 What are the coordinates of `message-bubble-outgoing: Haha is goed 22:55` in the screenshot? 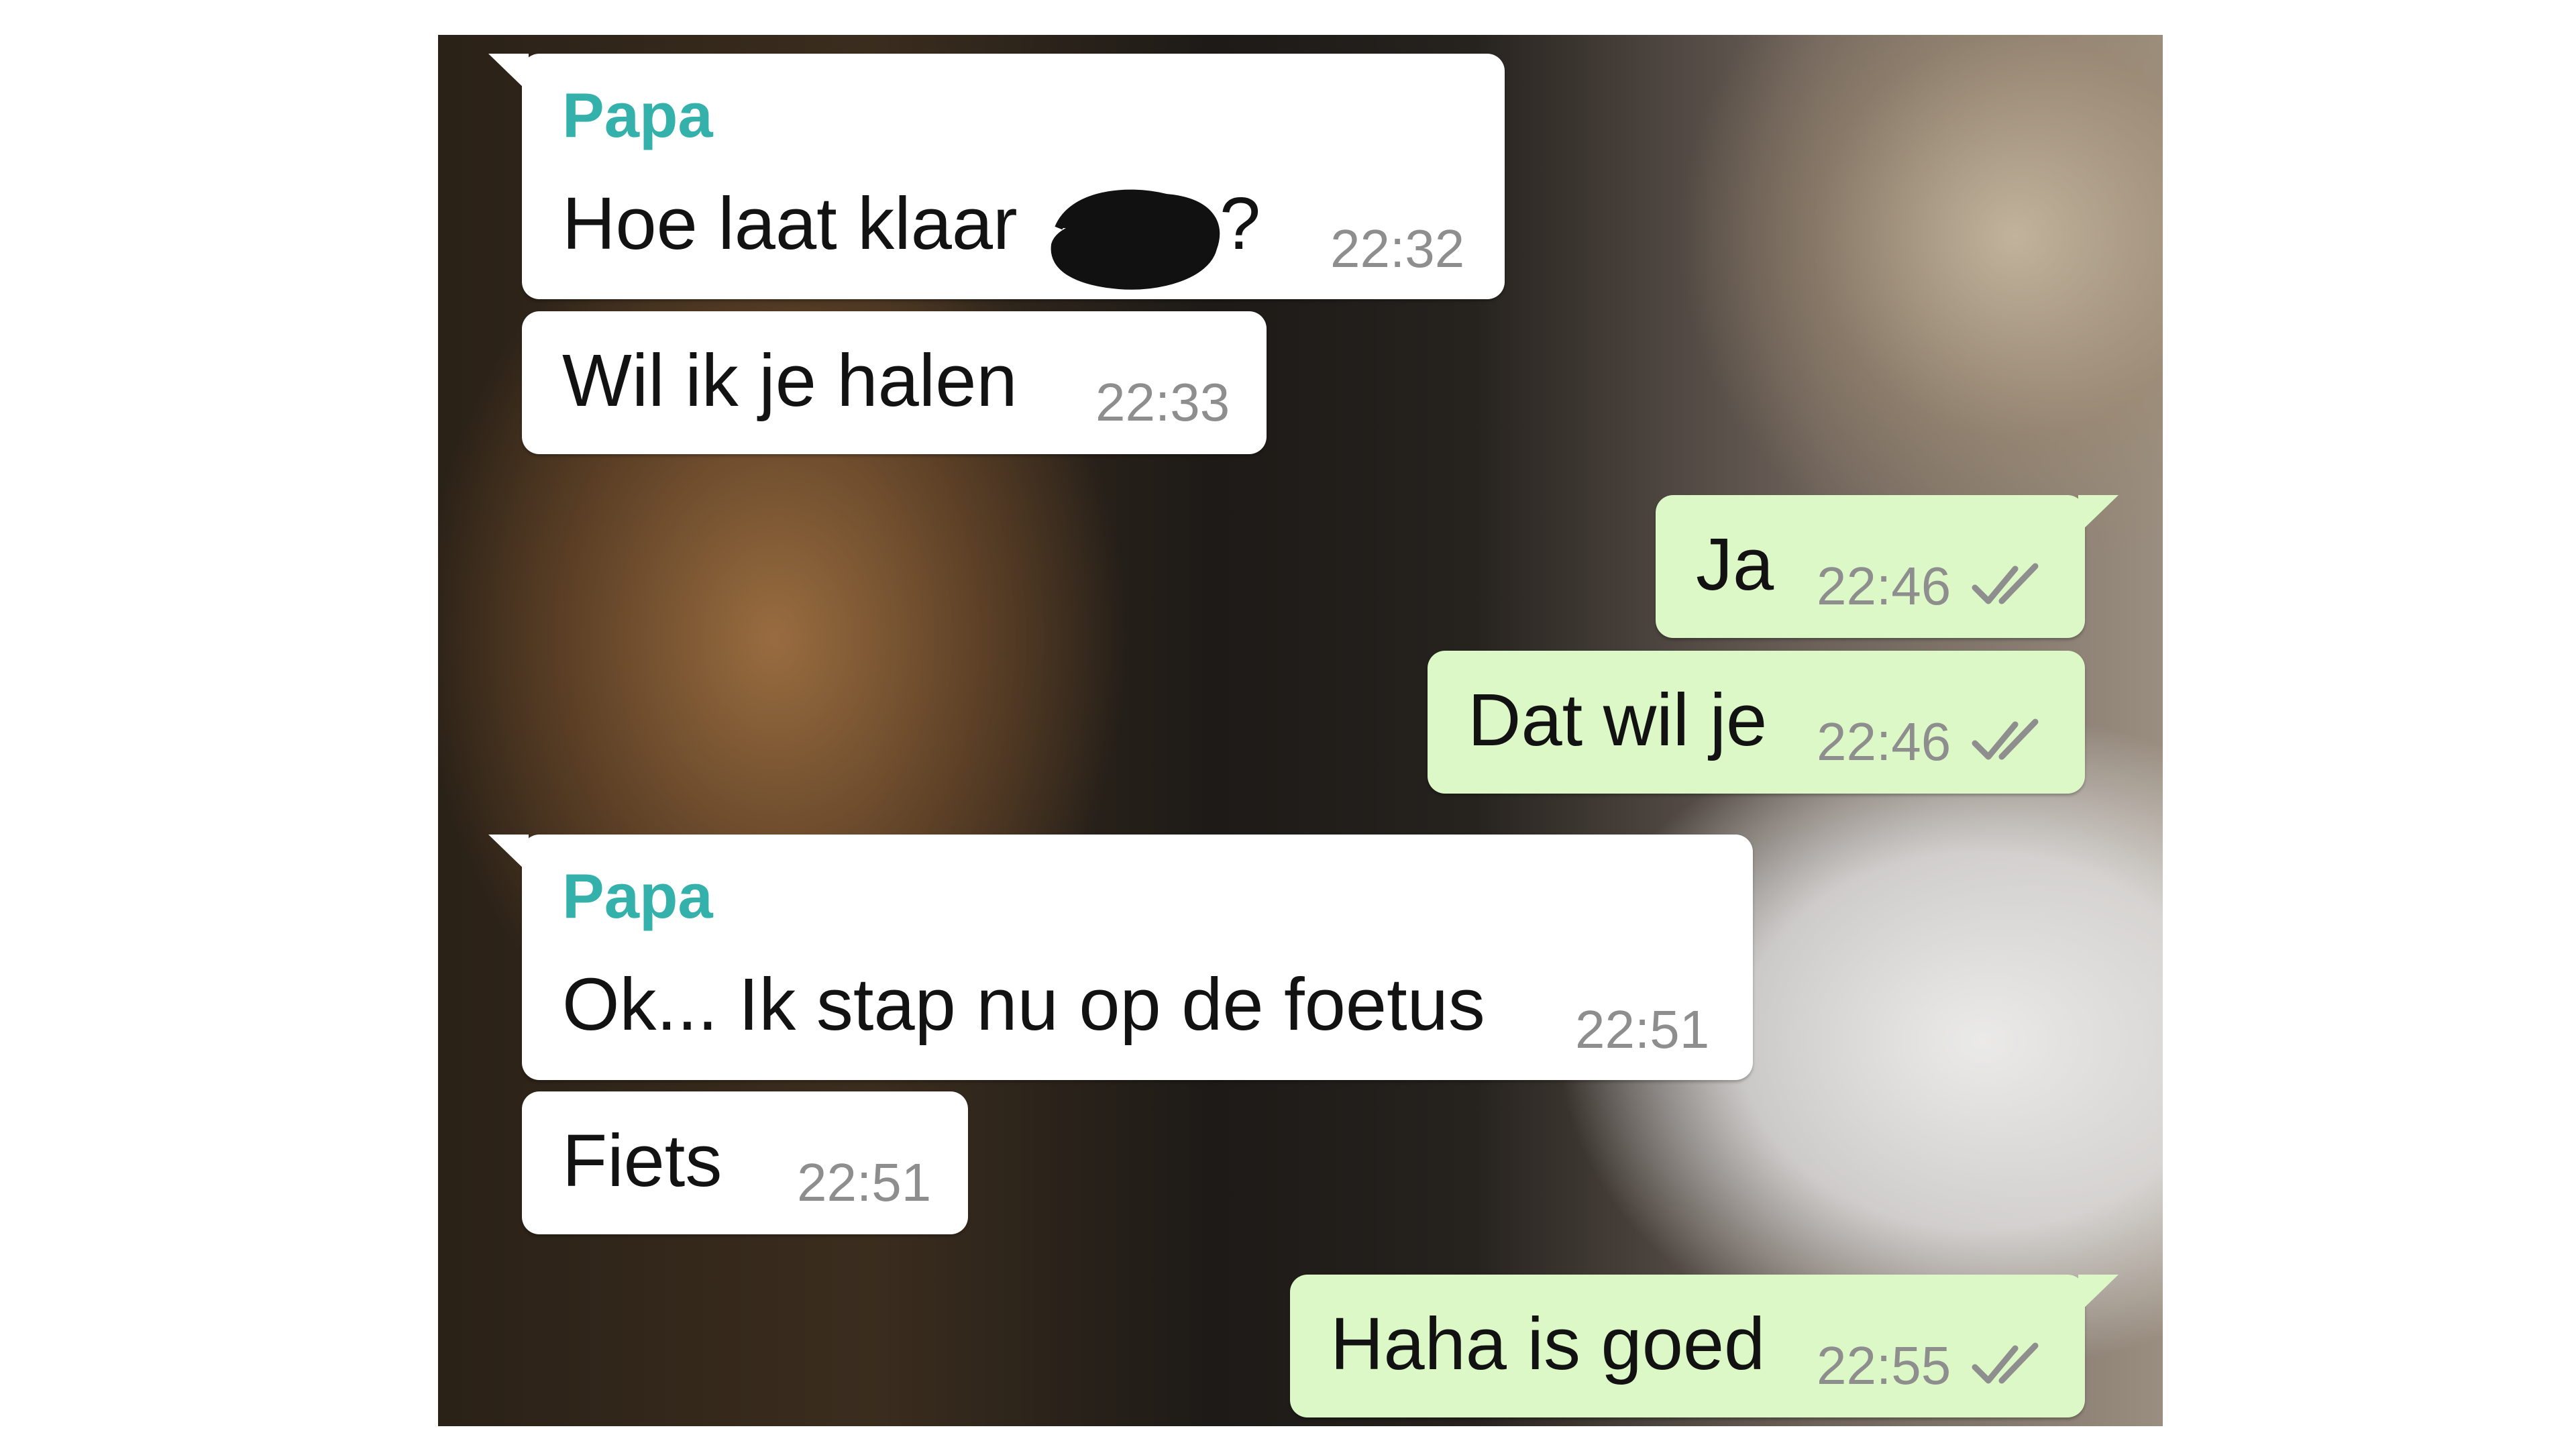 It's located at (1704, 1346).